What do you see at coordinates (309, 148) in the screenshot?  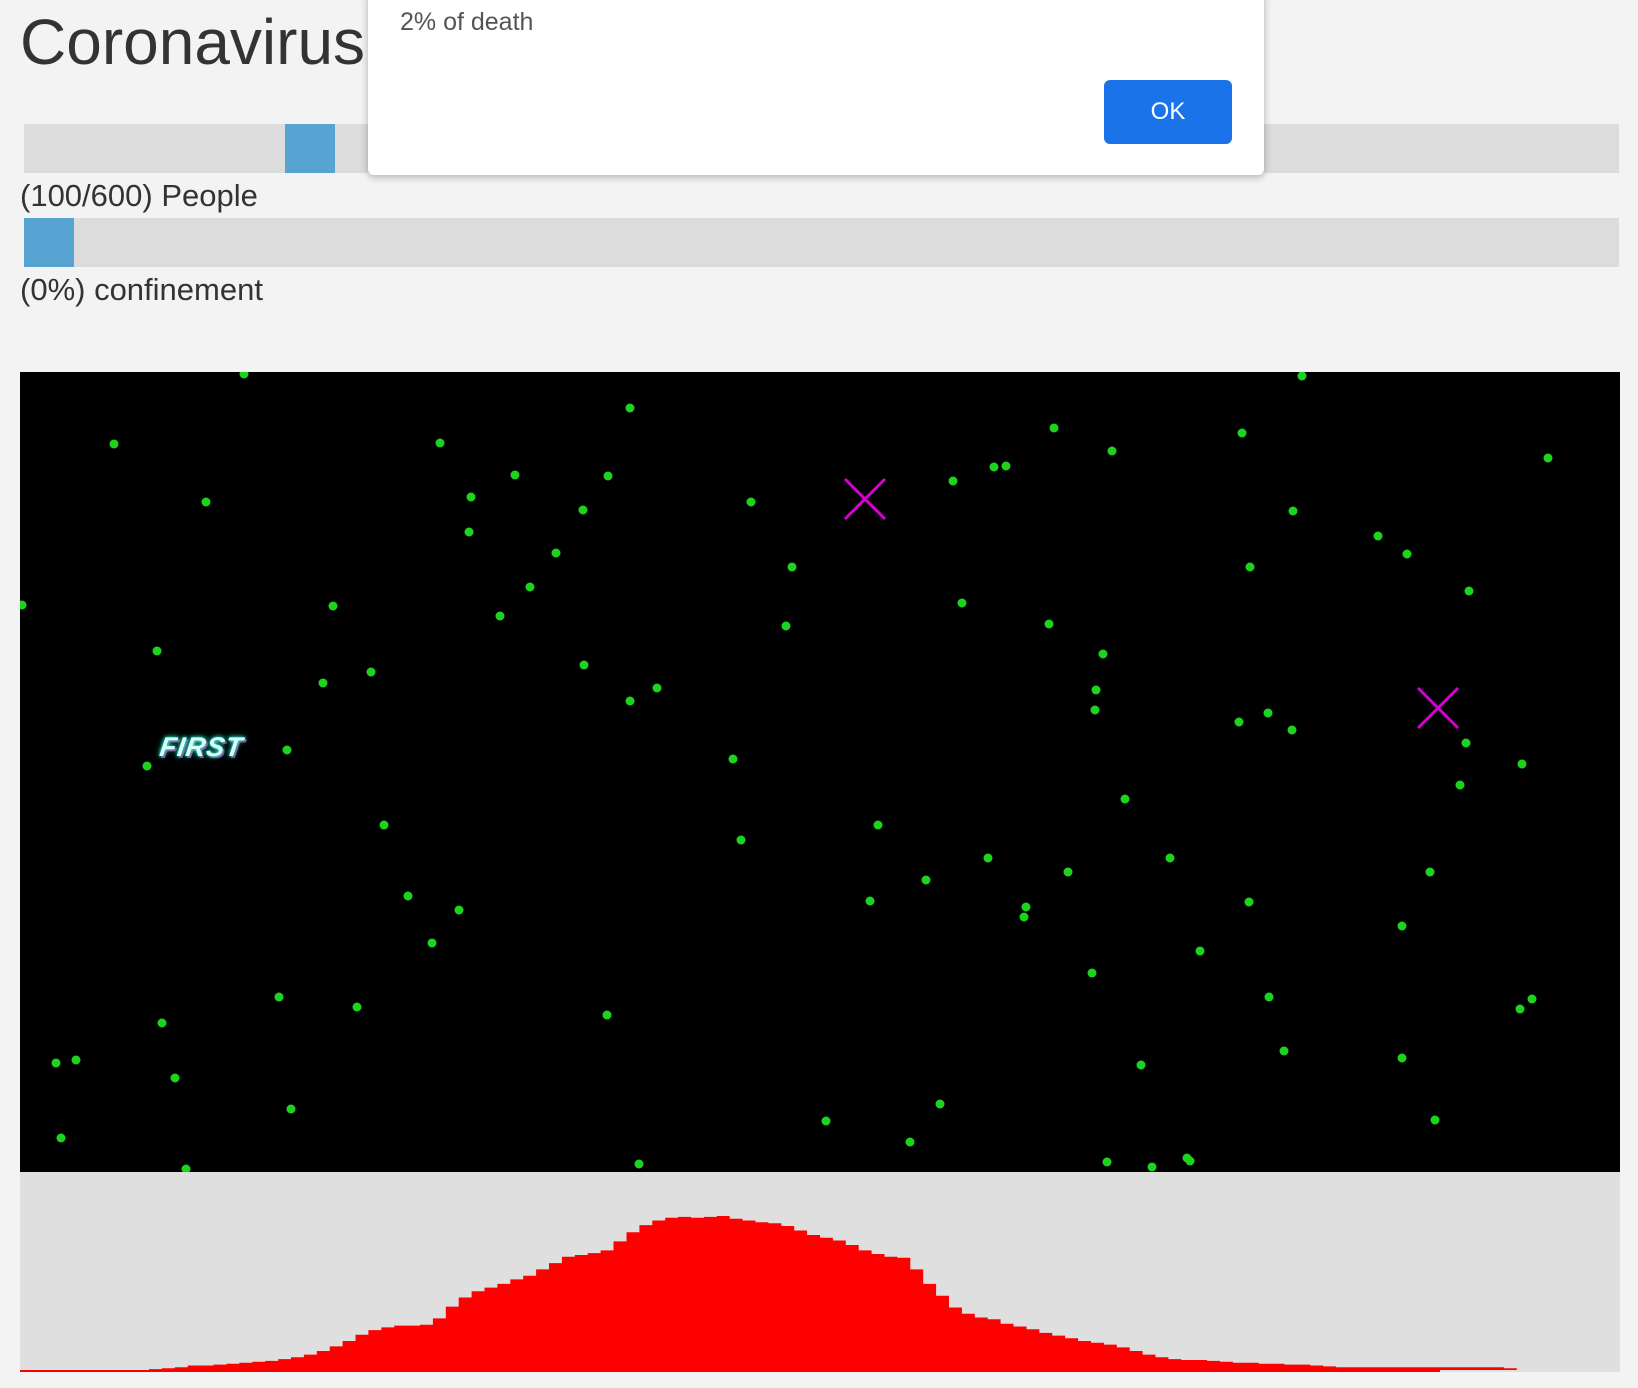 I see `people-slider-thumb` at bounding box center [309, 148].